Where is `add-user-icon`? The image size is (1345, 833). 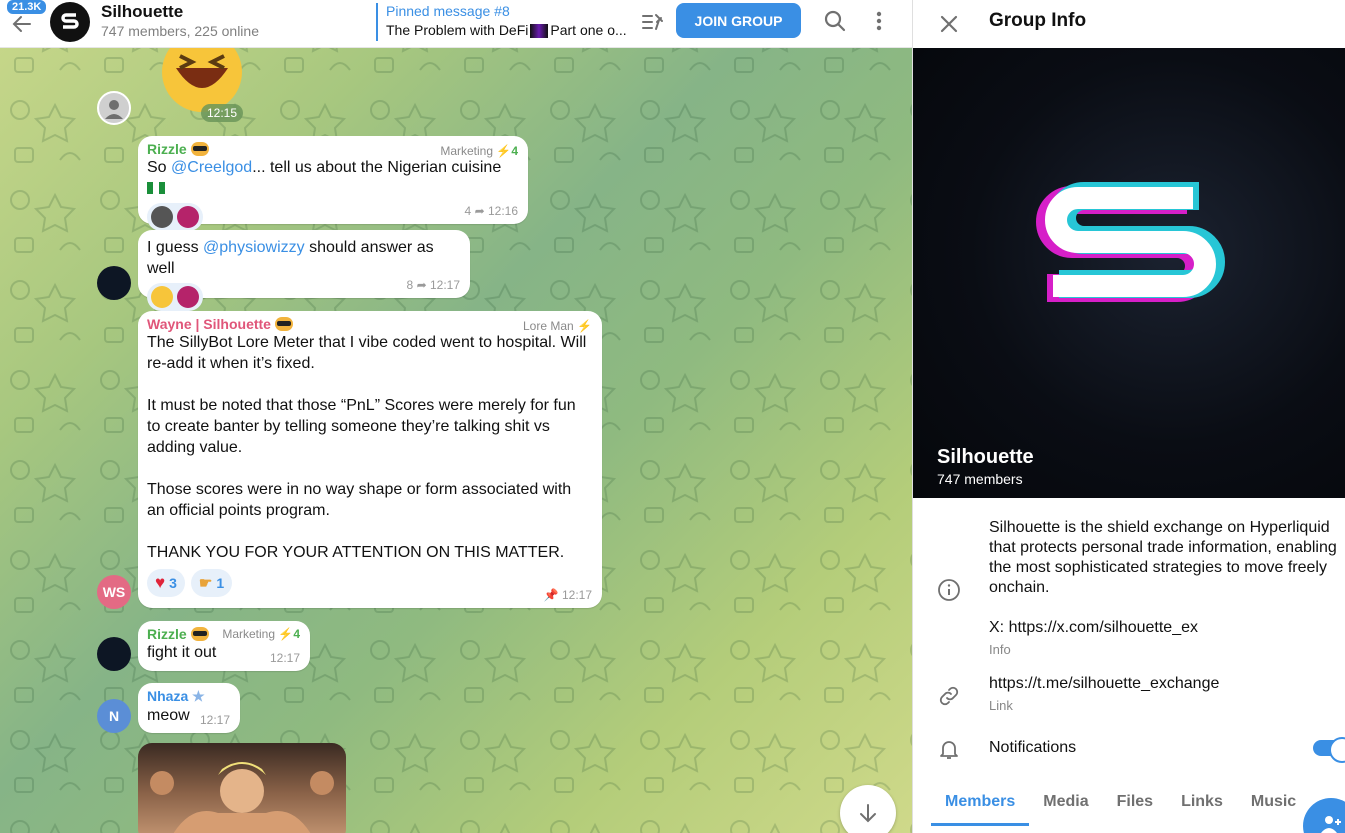
add-user-icon is located at coordinates (1331, 824).